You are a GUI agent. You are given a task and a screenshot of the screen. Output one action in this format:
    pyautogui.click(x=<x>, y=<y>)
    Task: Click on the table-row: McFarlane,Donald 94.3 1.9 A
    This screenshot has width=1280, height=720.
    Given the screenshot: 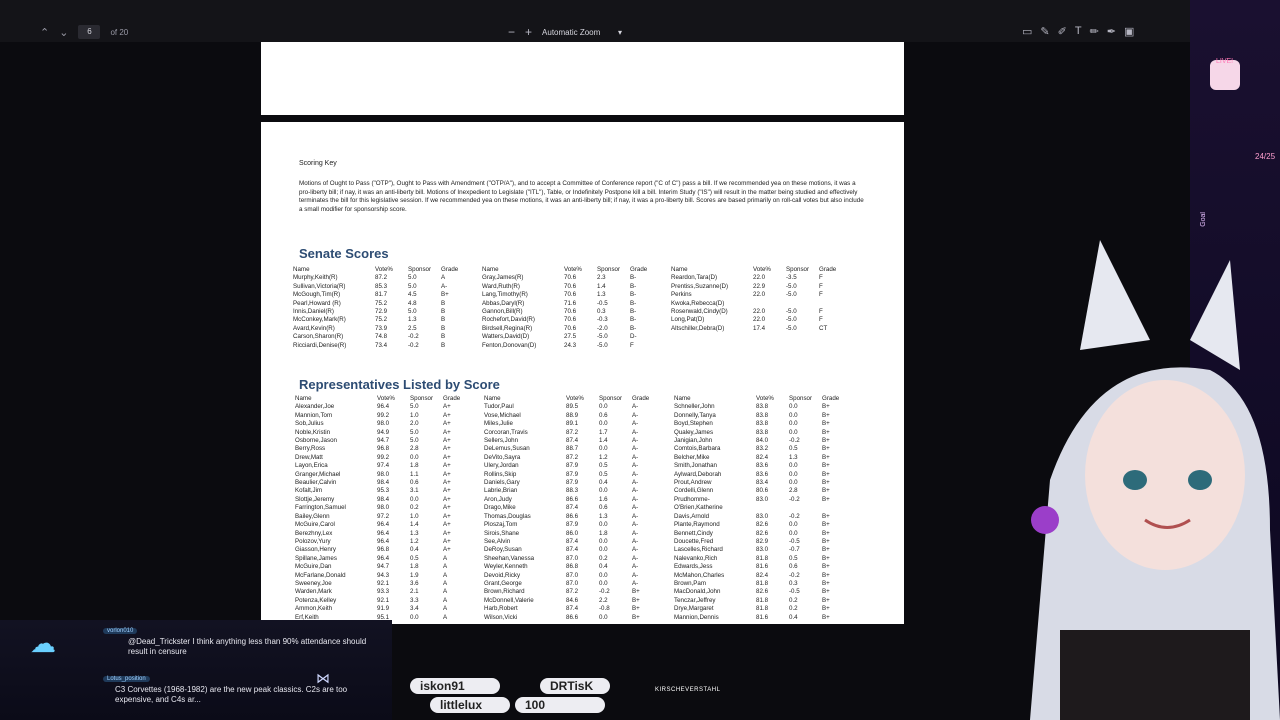 What is the action you would take?
    pyautogui.click(x=389, y=576)
    